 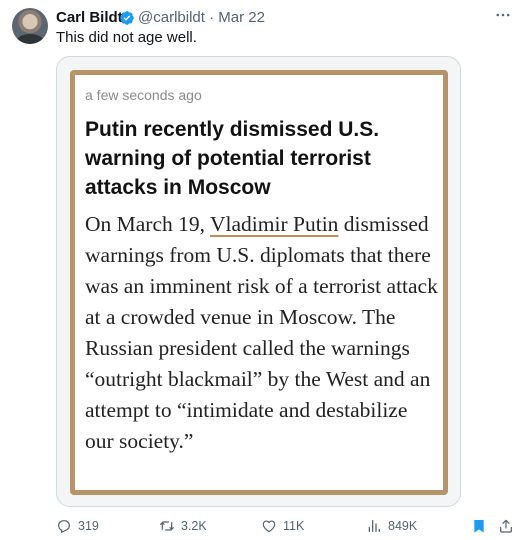 What do you see at coordinates (194, 526) in the screenshot?
I see `repost-count: 3.2K` at bounding box center [194, 526].